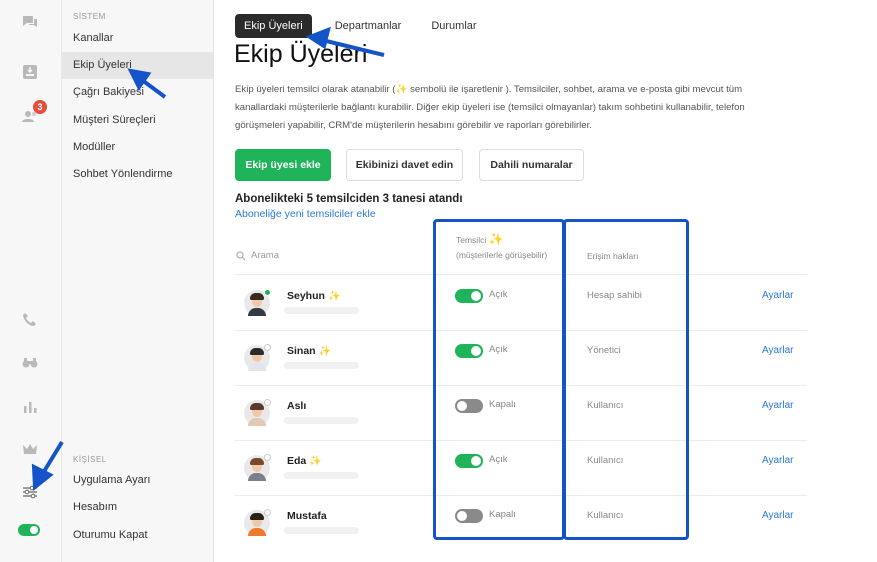 This screenshot has width=877, height=562. What do you see at coordinates (318, 38) in the screenshot?
I see `arrow-head-tab` at bounding box center [318, 38].